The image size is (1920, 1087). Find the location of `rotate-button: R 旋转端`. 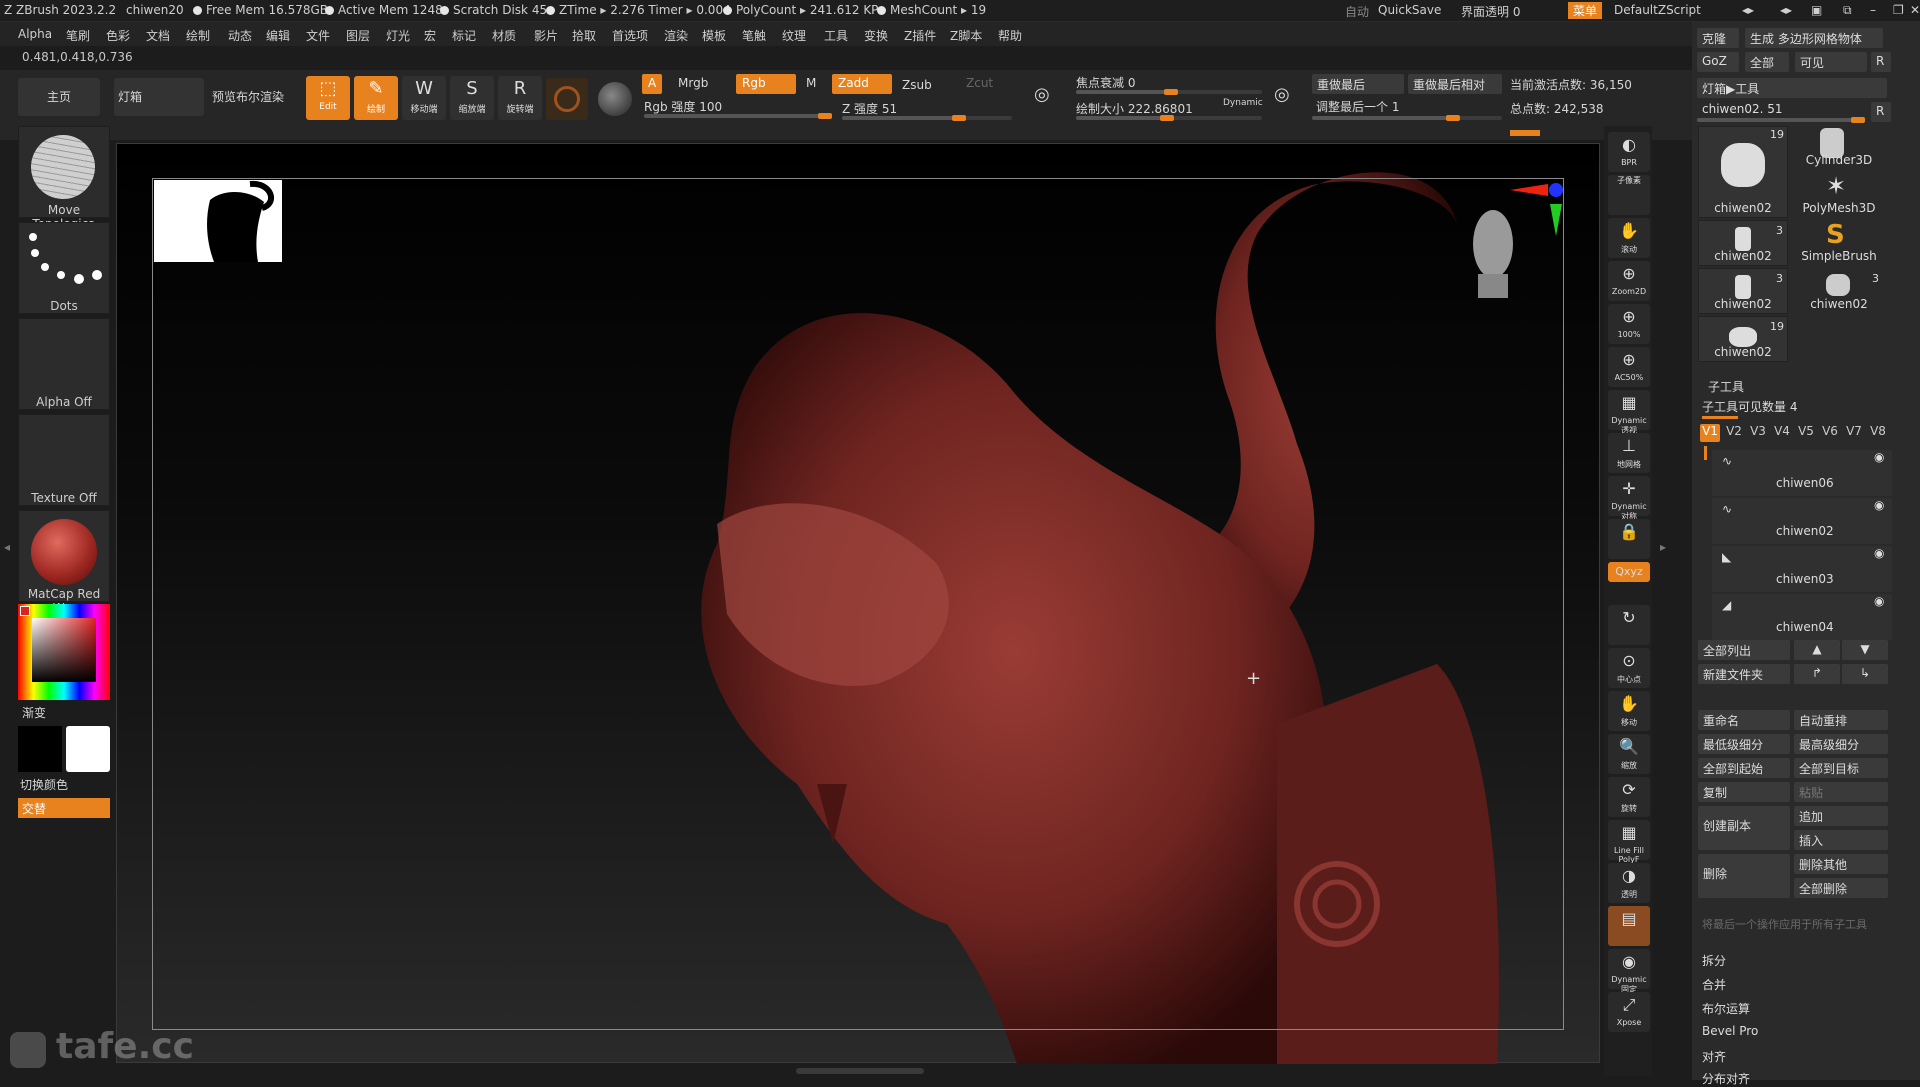

rotate-button: R 旋转端 is located at coordinates (520, 98).